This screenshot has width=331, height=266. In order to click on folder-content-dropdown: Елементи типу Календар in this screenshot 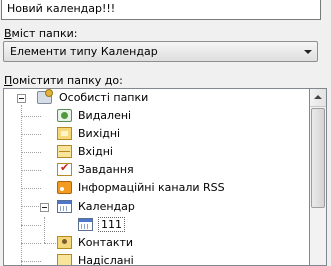, I will do `click(160, 51)`.